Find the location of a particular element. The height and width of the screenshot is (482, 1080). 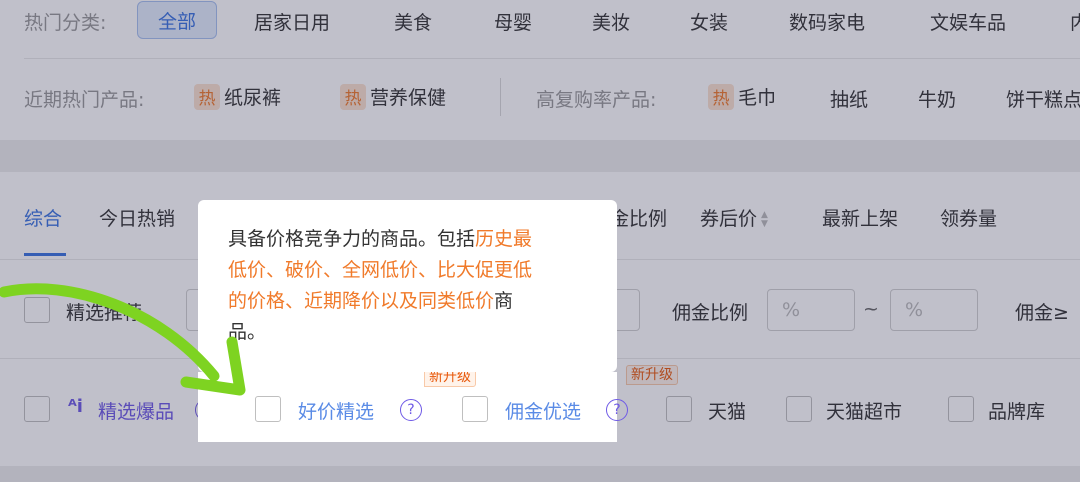

tooltip-highlight: 历史最 is located at coordinates (504, 239).